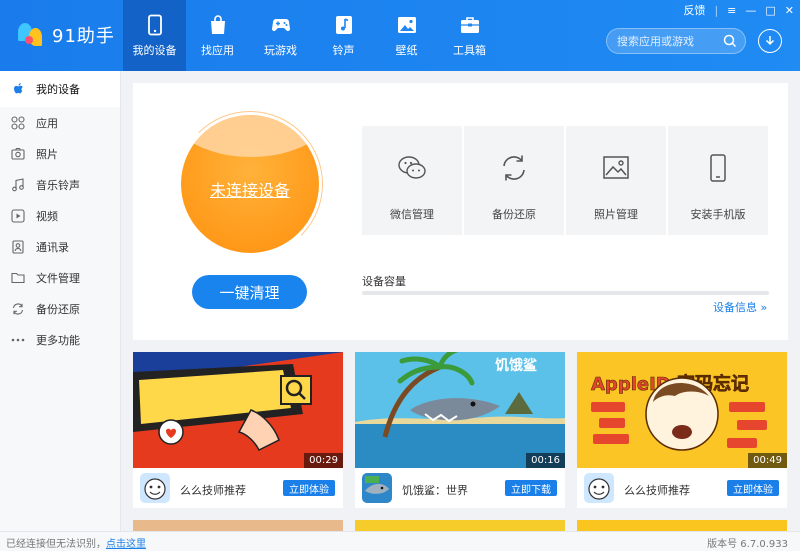  I want to click on nav-games: 玩游戏, so click(280, 35).